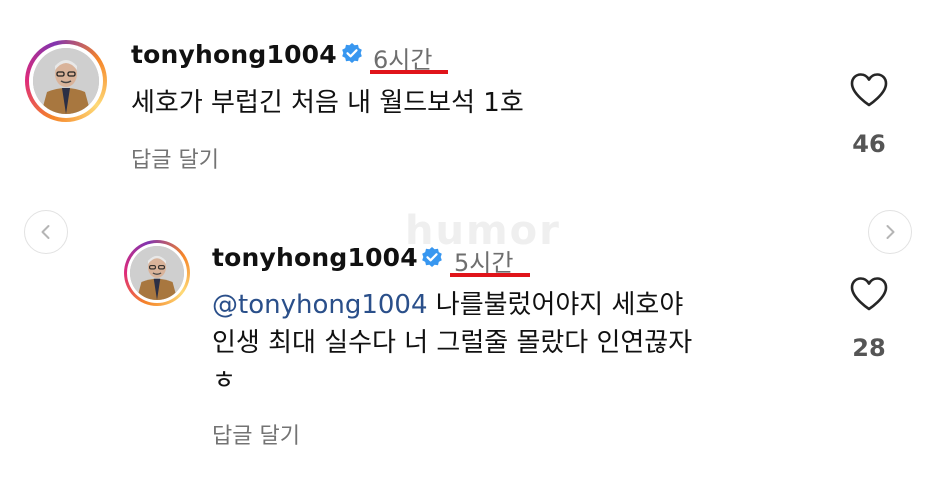  I want to click on chevron-right-icon, so click(890, 232).